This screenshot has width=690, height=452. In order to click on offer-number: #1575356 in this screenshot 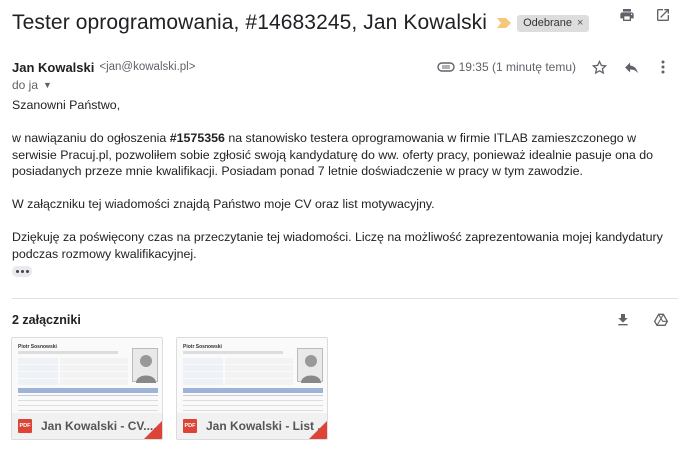, I will do `click(197, 138)`.